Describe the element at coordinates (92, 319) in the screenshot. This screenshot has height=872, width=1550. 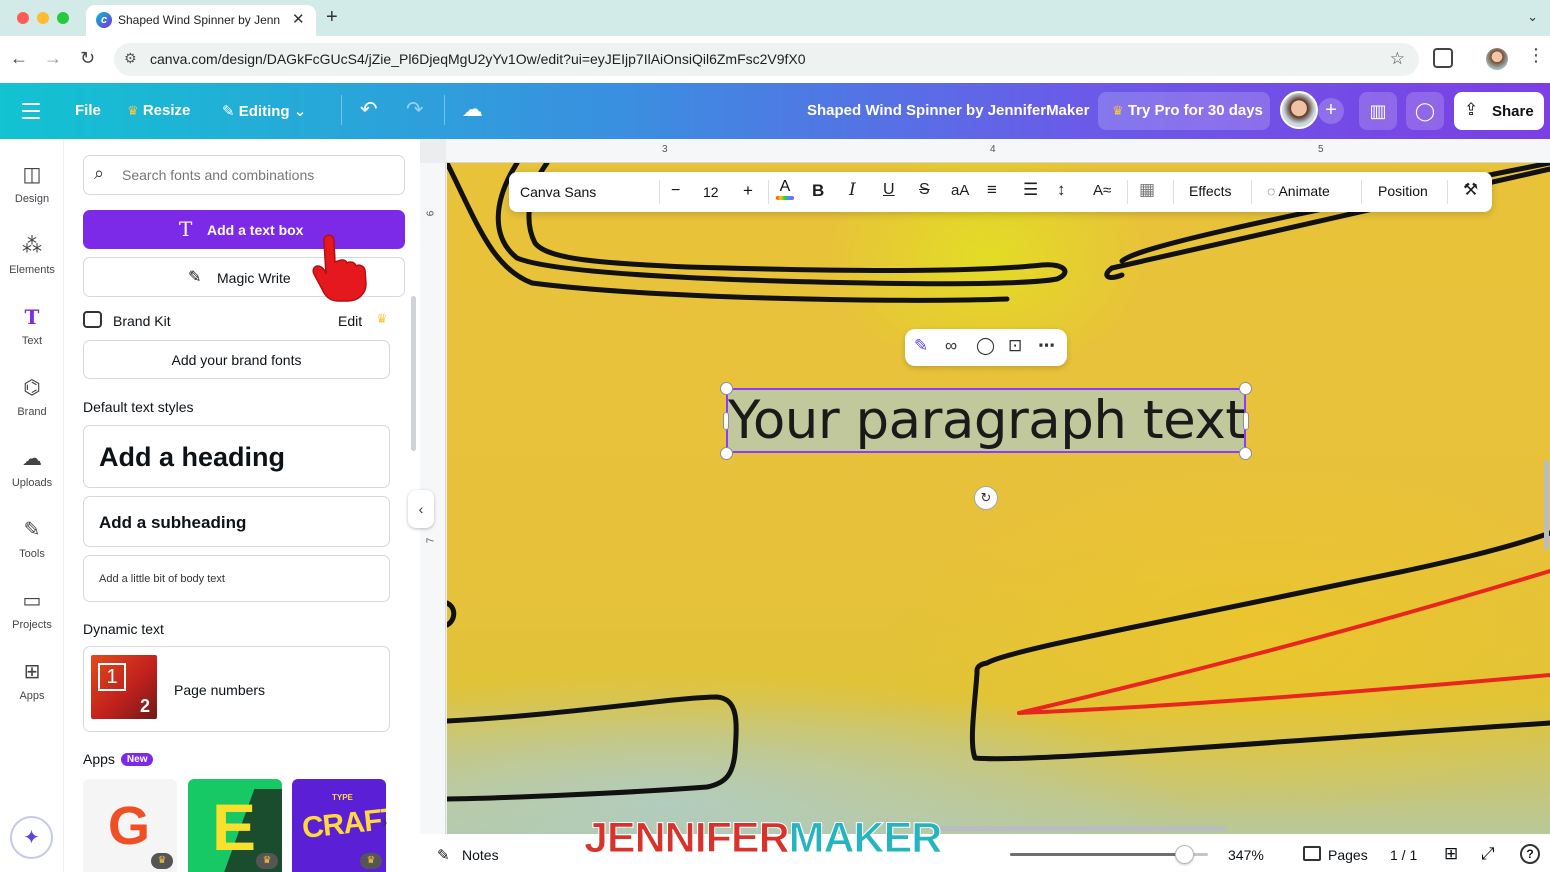
I see `brand-kit-icon` at that location.